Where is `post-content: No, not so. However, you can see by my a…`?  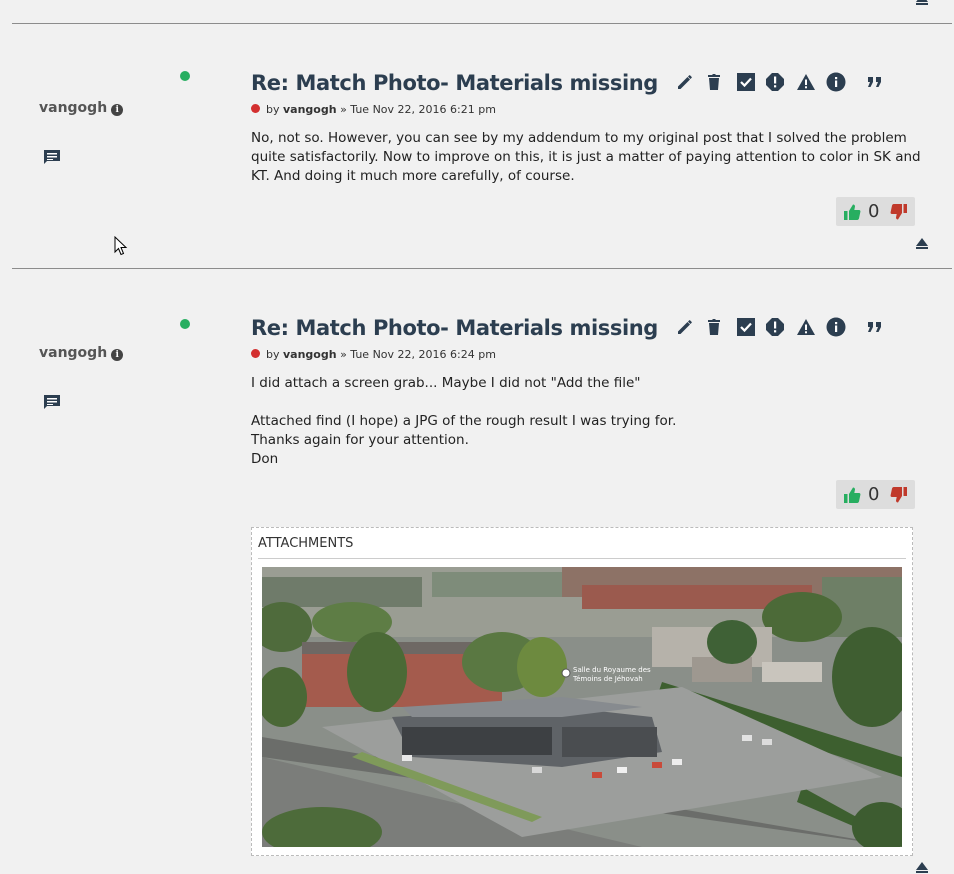
post-content: No, not so. However, you can see by my a… is located at coordinates (591, 157).